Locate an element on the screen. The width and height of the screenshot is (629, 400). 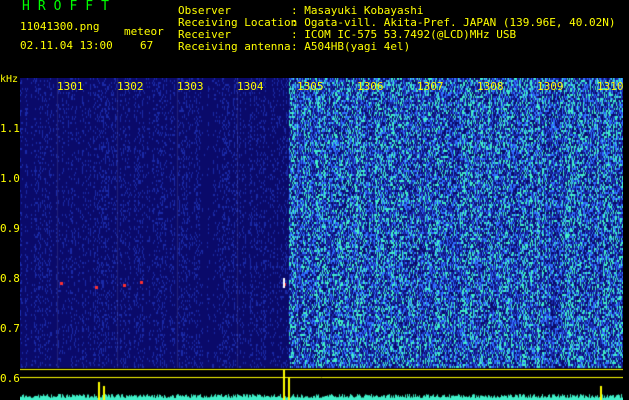
y-tick-label: 0.6 is located at coordinates (10, 378).